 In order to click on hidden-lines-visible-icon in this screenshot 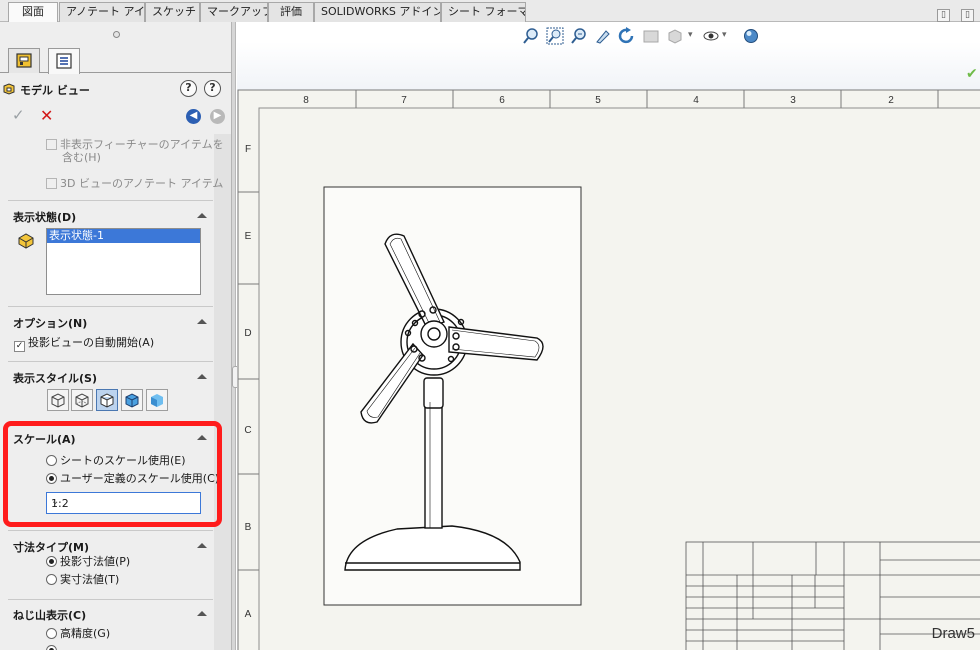, I will do `click(82, 400)`.